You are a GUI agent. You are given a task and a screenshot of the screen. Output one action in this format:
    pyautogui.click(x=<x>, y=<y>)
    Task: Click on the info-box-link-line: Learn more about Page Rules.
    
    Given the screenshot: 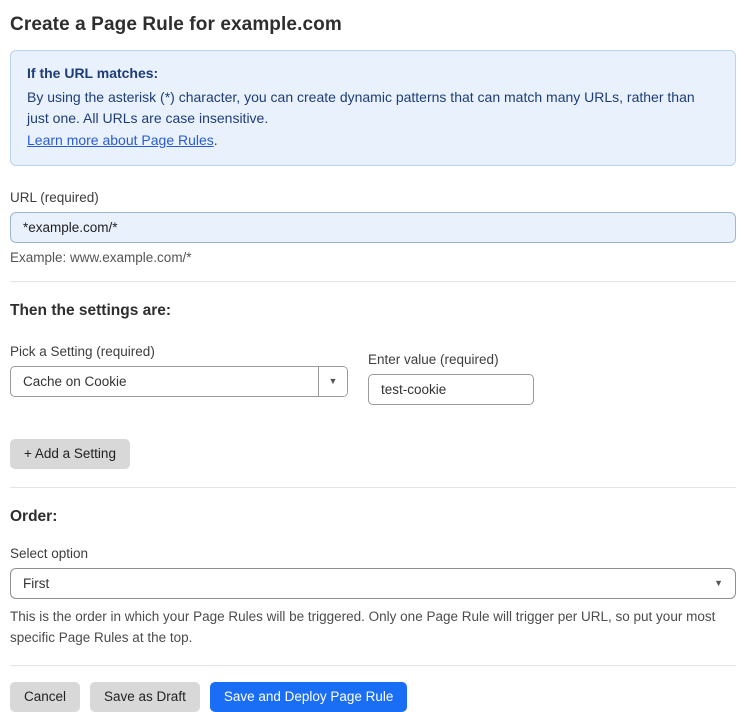 What is the action you would take?
    pyautogui.click(x=373, y=141)
    